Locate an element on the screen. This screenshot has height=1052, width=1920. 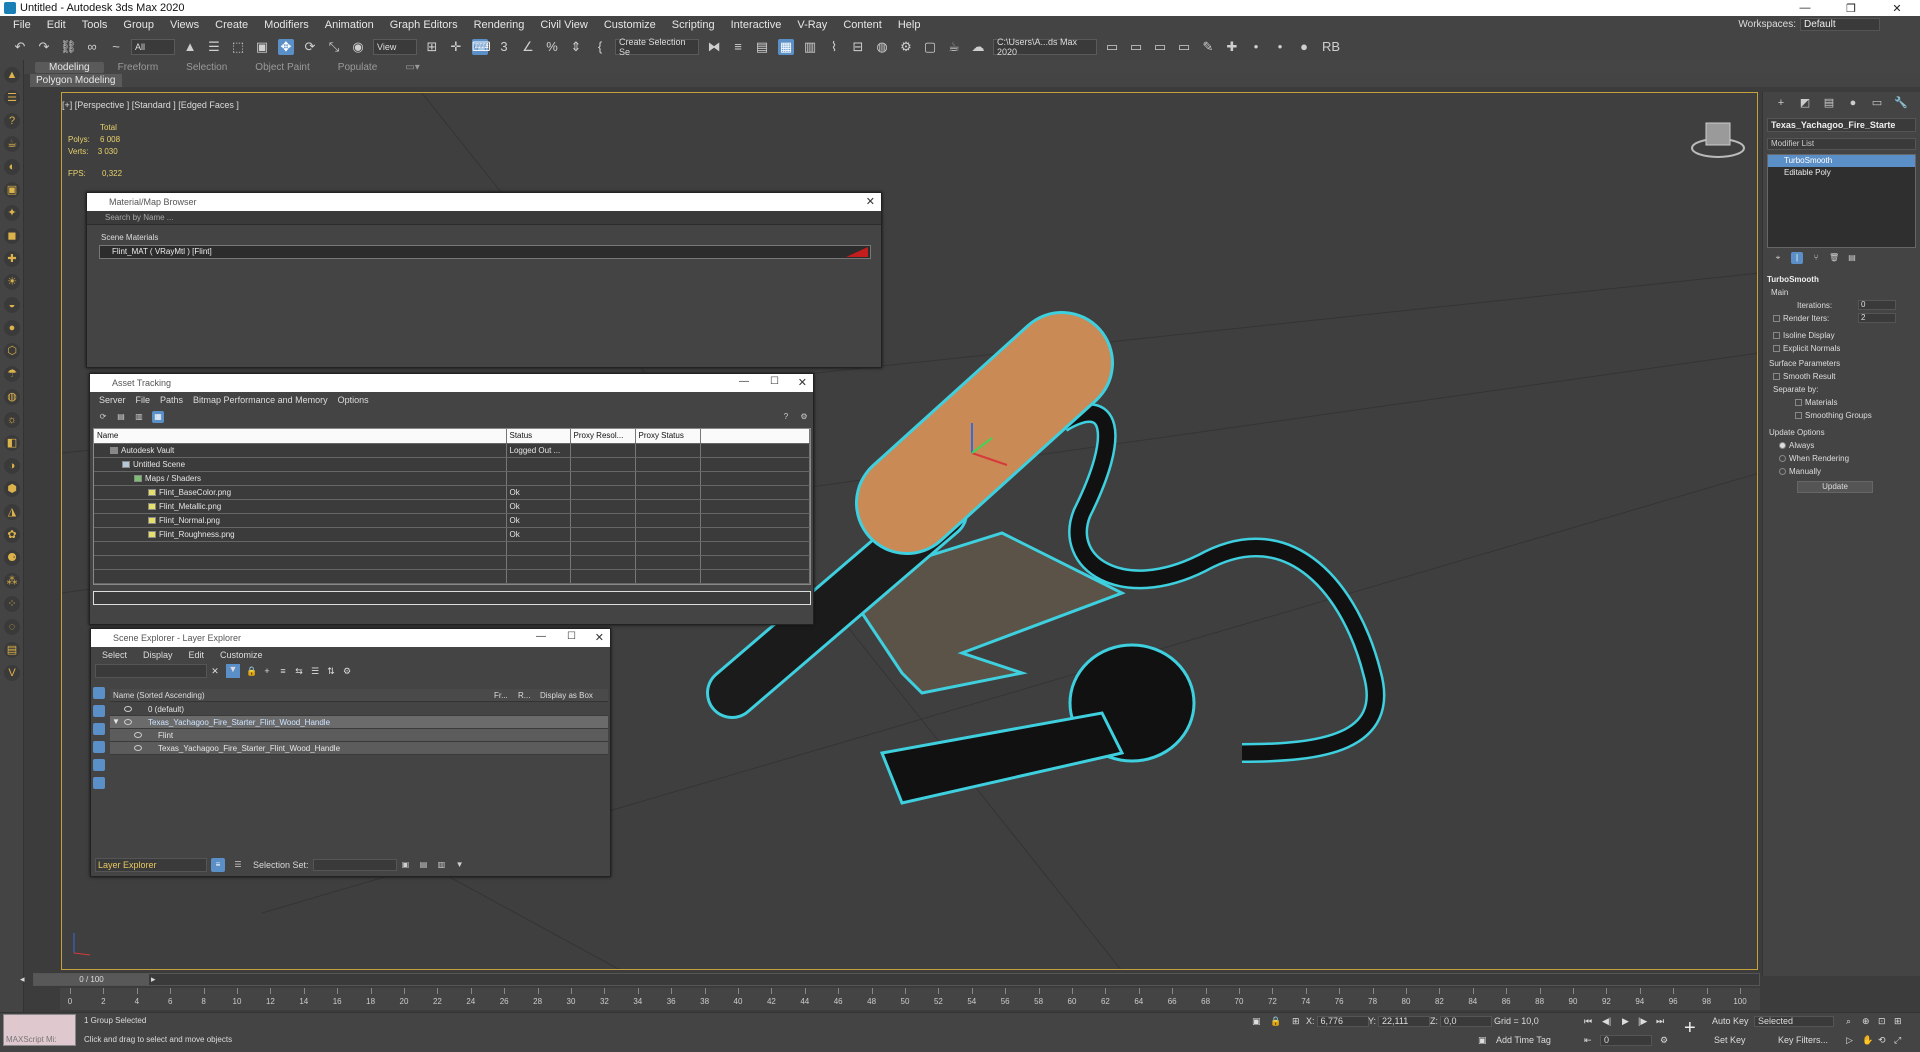
details-icon: ▥ is located at coordinates (139, 417).